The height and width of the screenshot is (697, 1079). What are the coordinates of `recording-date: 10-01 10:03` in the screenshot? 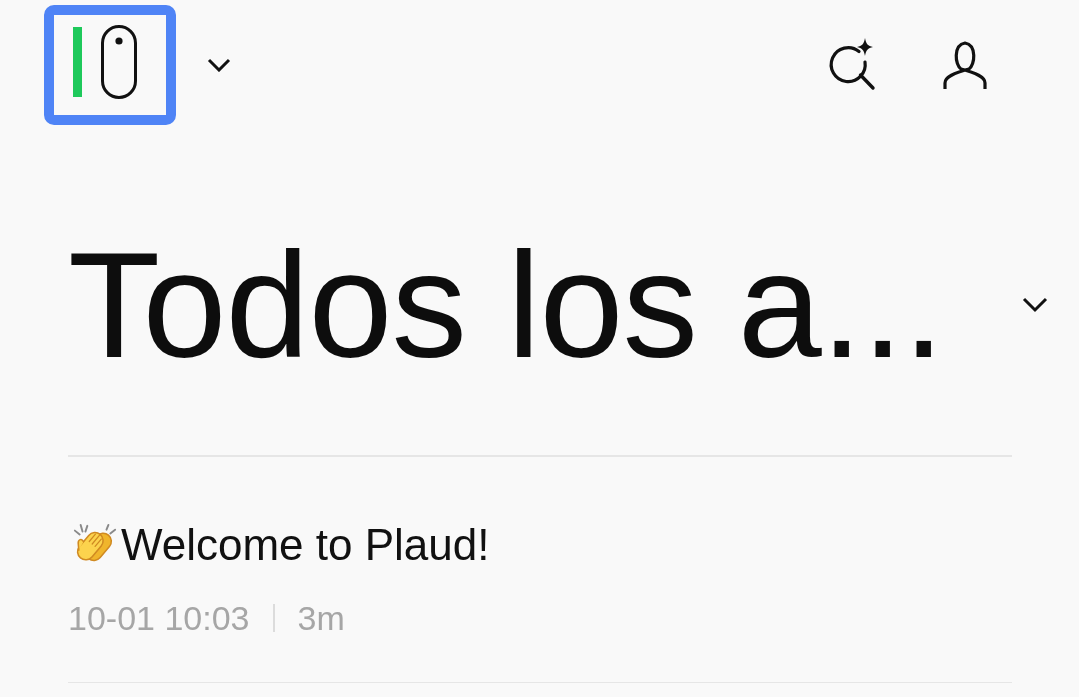 It's located at (159, 618).